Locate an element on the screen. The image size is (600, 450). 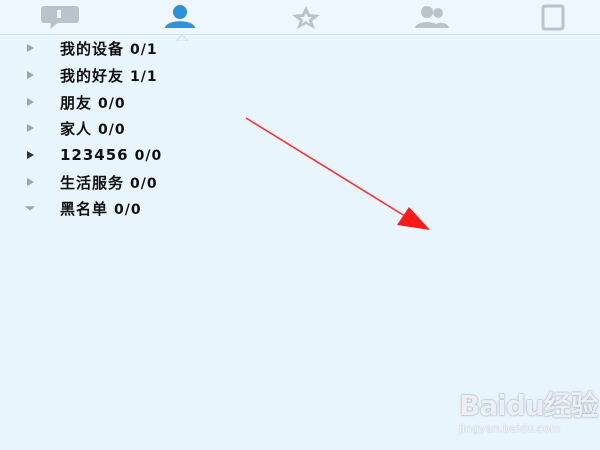
group-item-123456: 123456 0/0 is located at coordinates (140, 155).